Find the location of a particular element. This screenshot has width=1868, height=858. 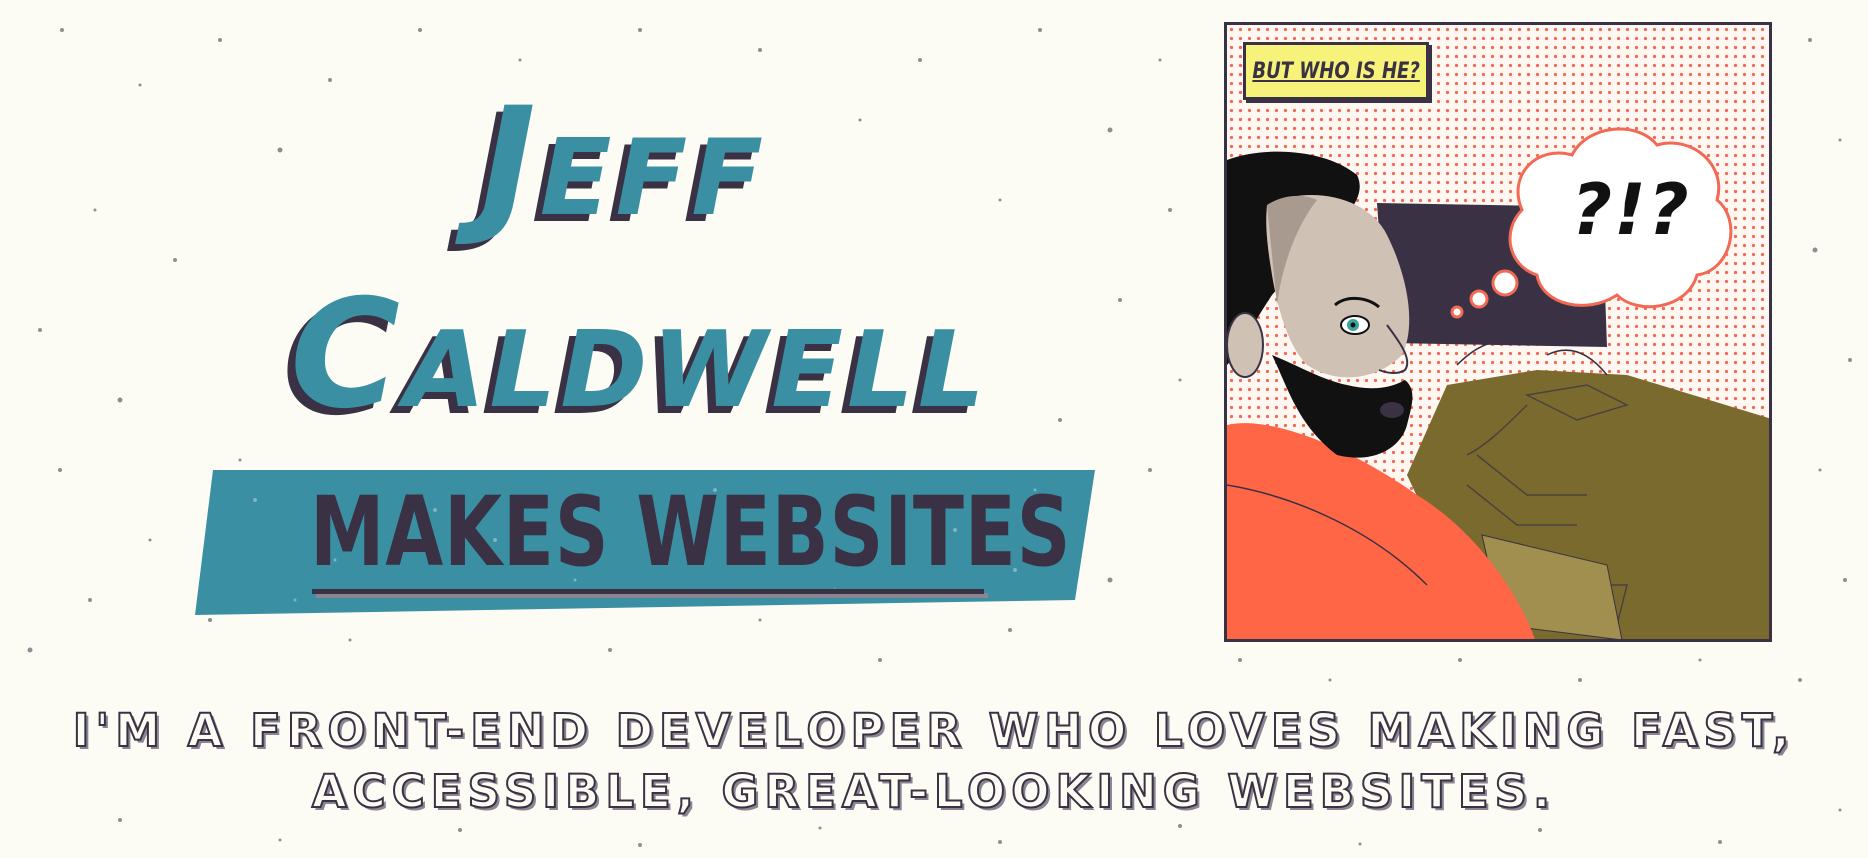

thought-bubble-text: ?!? is located at coordinates (1631, 210).